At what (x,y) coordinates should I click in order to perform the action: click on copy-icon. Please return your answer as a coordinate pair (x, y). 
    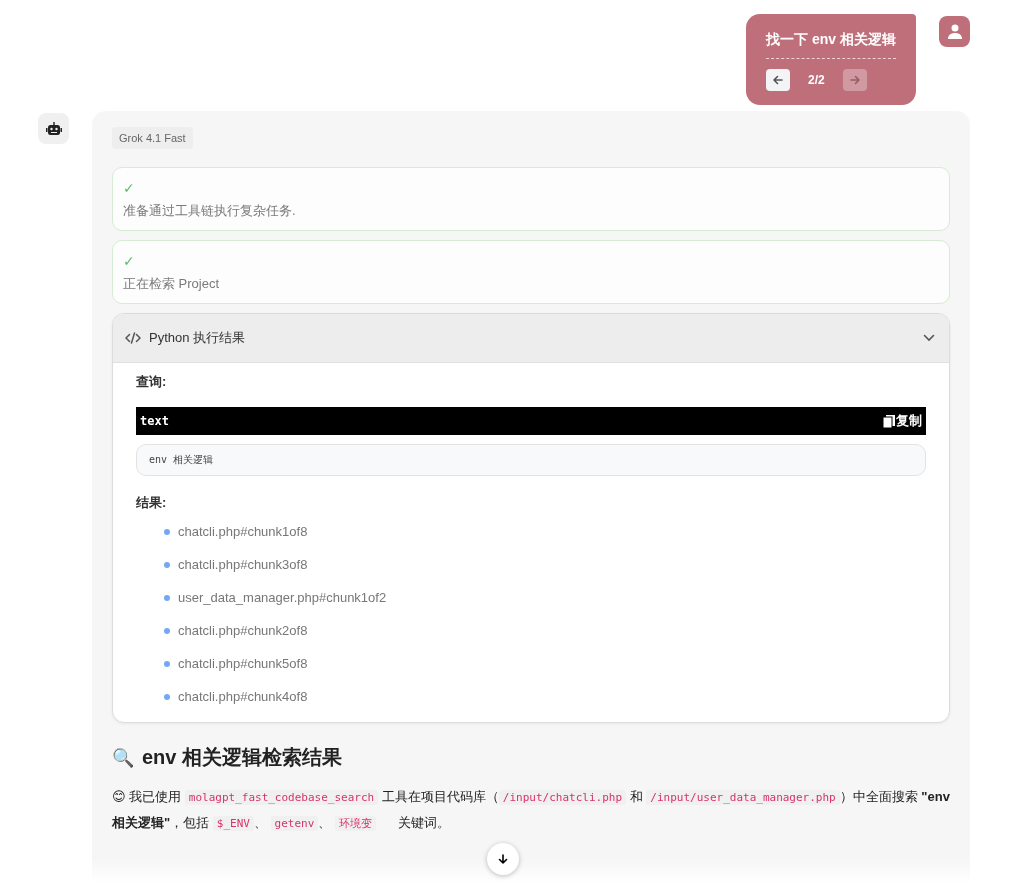
    Looking at the image, I should click on (889, 421).